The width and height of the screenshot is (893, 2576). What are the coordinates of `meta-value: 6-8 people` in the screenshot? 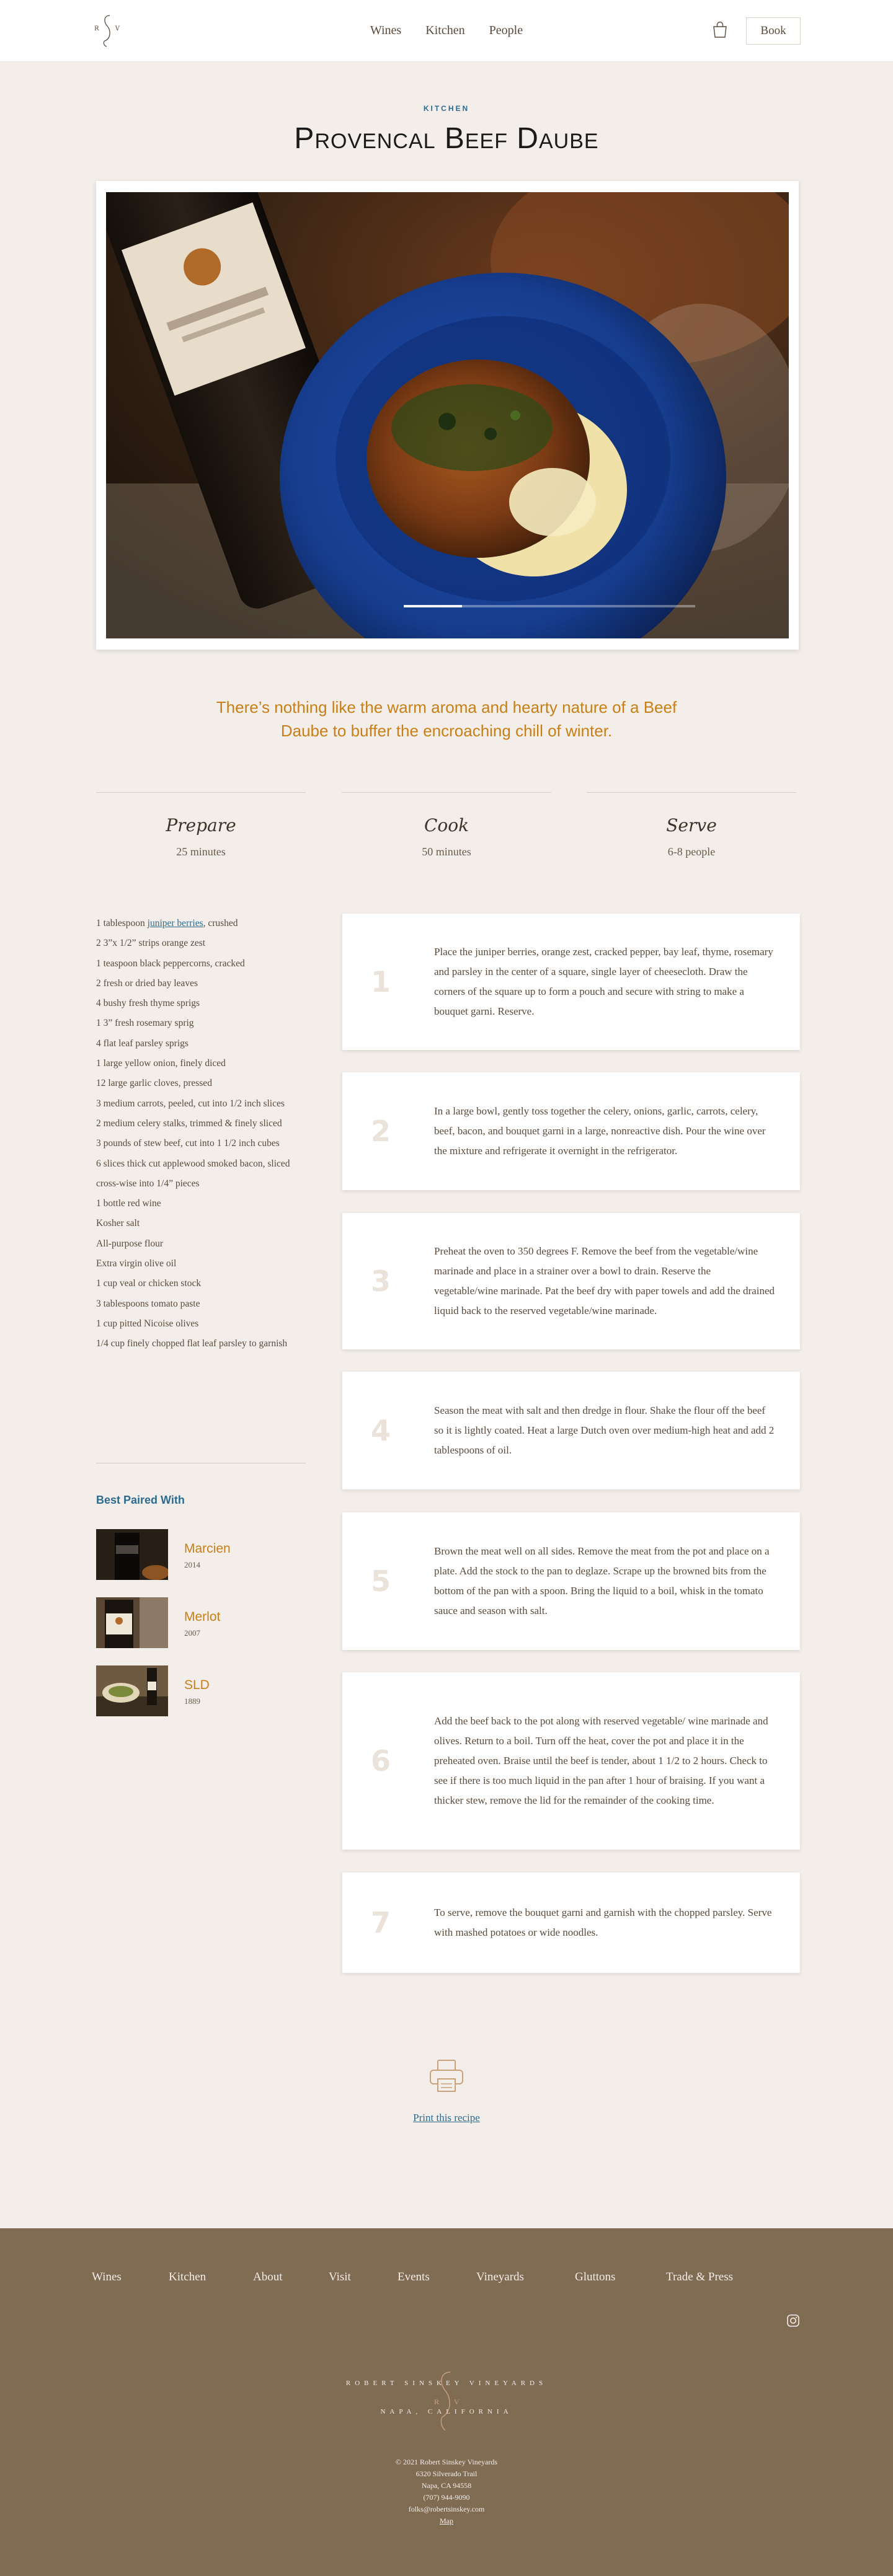 It's located at (691, 851).